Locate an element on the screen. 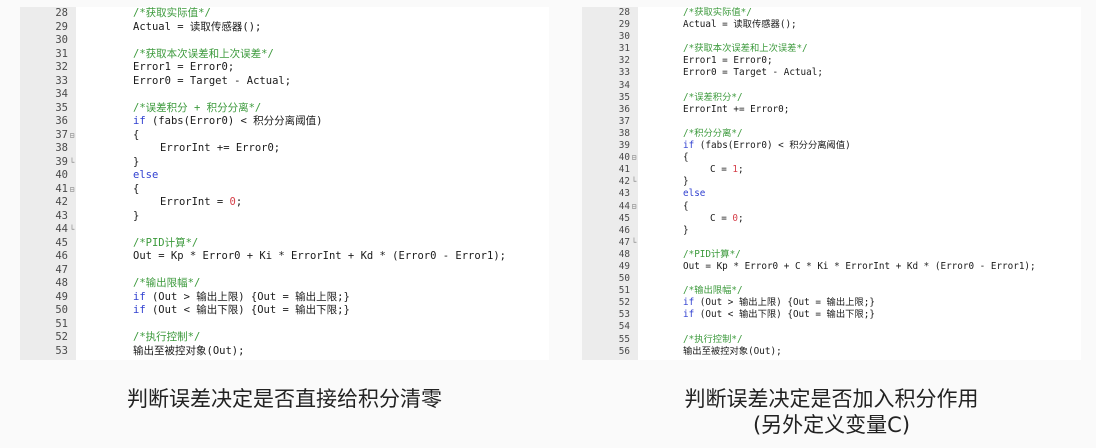  code-line: 53 if (Out < 输出下限) {Out = 输出下限;} is located at coordinates (831, 315).